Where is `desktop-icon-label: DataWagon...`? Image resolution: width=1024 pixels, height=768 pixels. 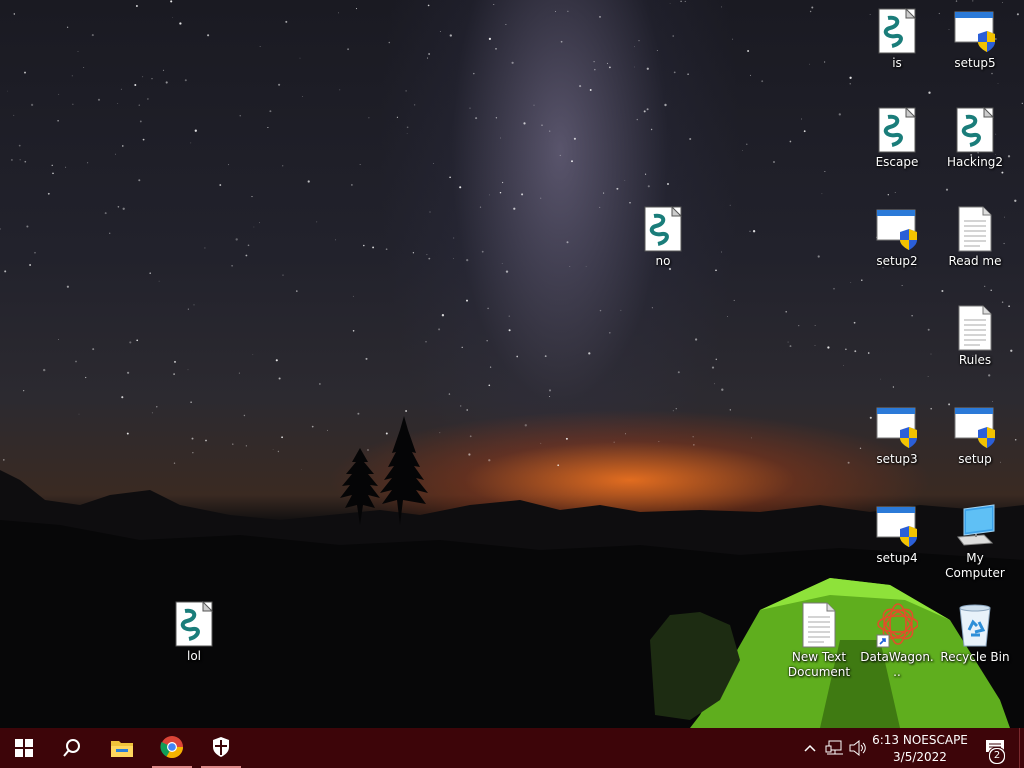 desktop-icon-label: DataWagon... is located at coordinates (897, 664).